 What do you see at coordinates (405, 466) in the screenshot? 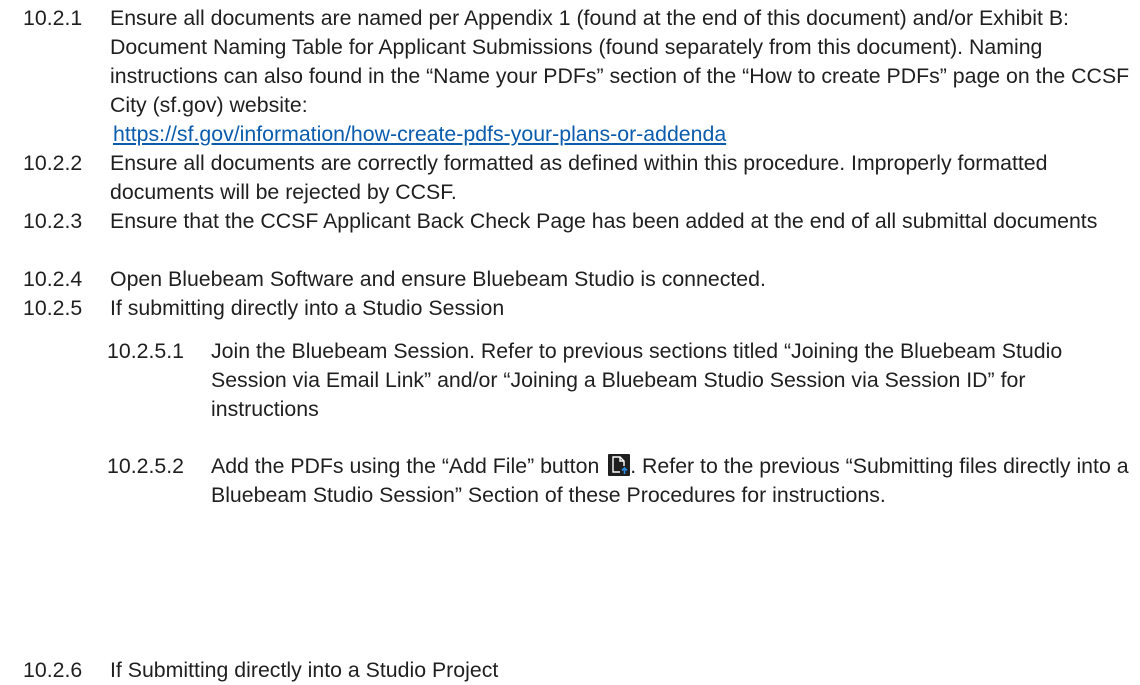
I see `subitem-text-before: Add the PDFs using the “Add File” button` at bounding box center [405, 466].